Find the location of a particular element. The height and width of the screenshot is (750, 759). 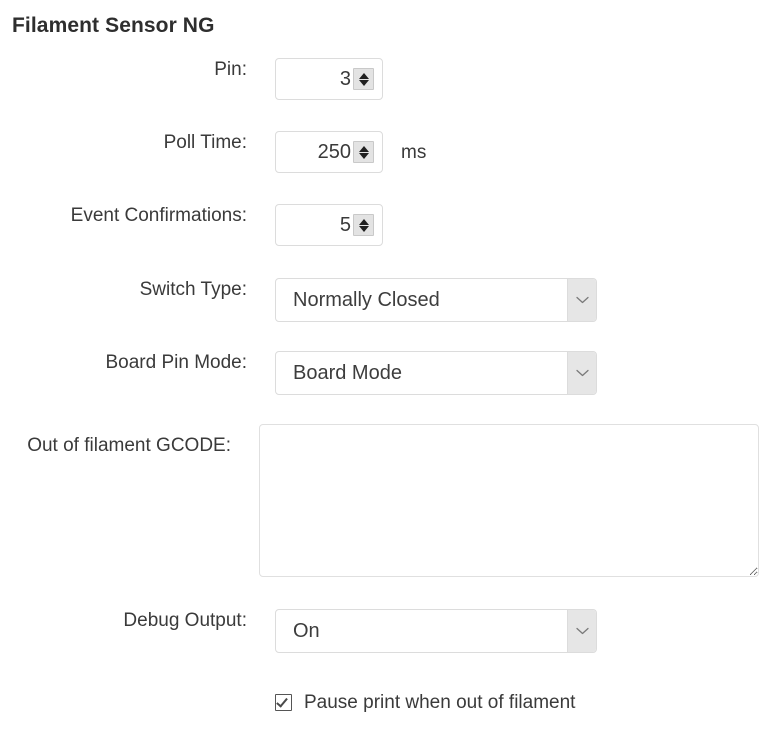

event-confirmations-label: Event Confirmations: is located at coordinates (158, 215).